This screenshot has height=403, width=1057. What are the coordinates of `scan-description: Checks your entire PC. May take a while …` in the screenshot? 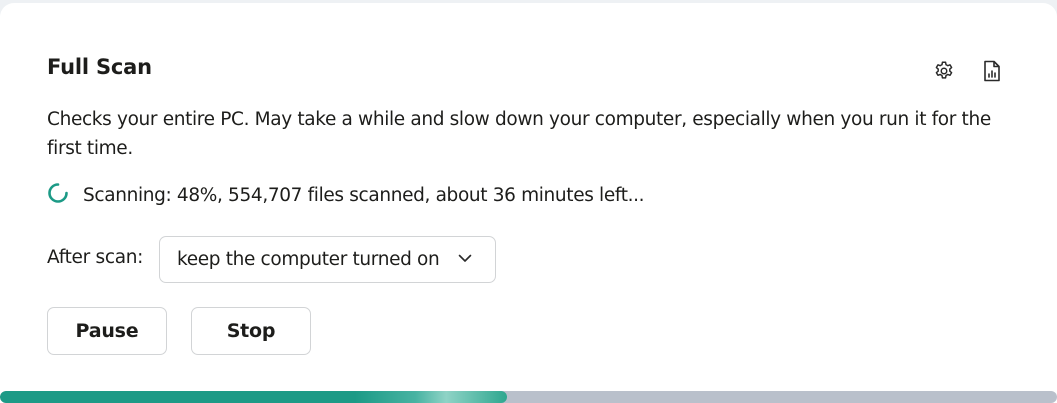 It's located at (519, 134).